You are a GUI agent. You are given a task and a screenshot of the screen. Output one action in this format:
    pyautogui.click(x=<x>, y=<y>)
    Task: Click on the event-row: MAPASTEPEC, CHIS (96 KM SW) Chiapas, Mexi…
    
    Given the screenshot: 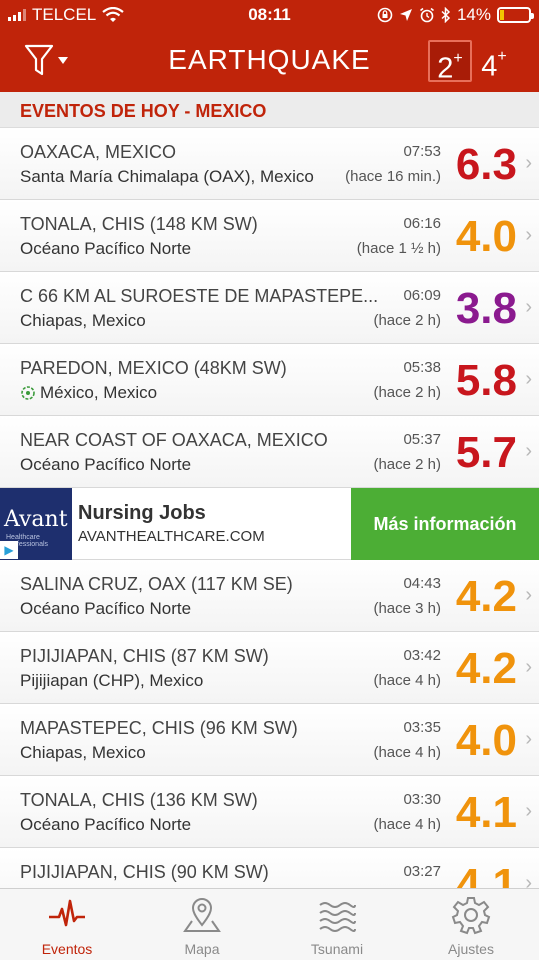 What is the action you would take?
    pyautogui.click(x=269, y=740)
    